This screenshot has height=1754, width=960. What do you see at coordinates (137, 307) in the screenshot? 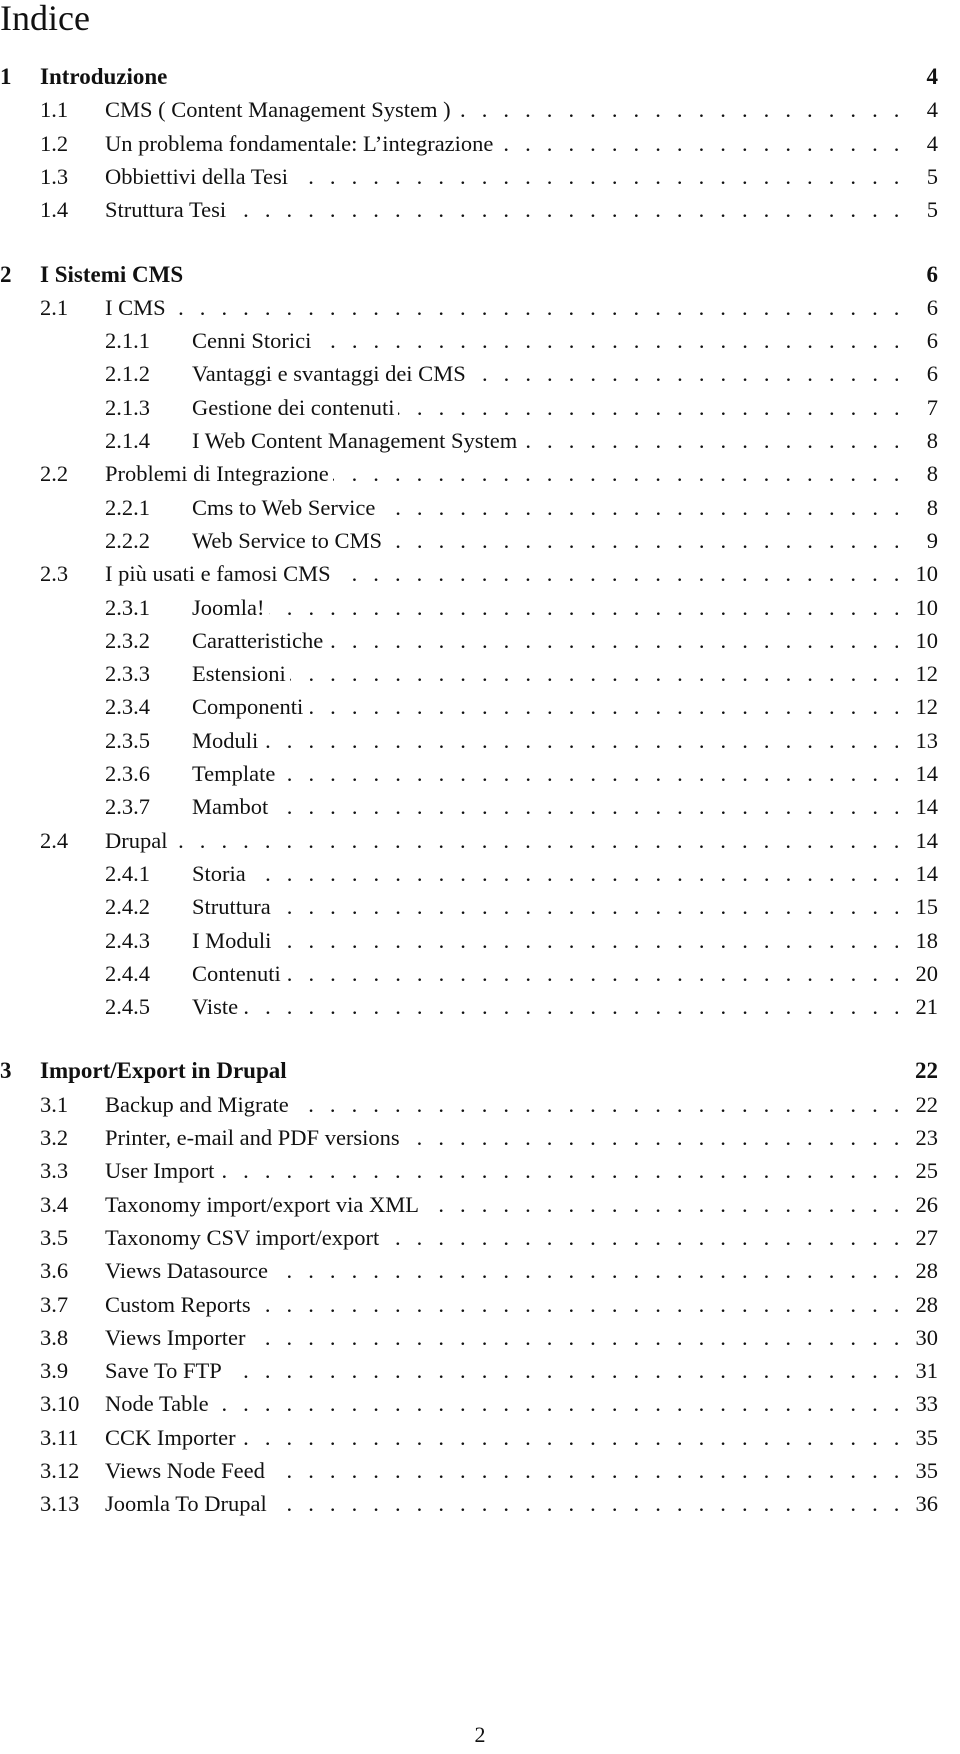
I see `toc-entry-title: I CMS` at bounding box center [137, 307].